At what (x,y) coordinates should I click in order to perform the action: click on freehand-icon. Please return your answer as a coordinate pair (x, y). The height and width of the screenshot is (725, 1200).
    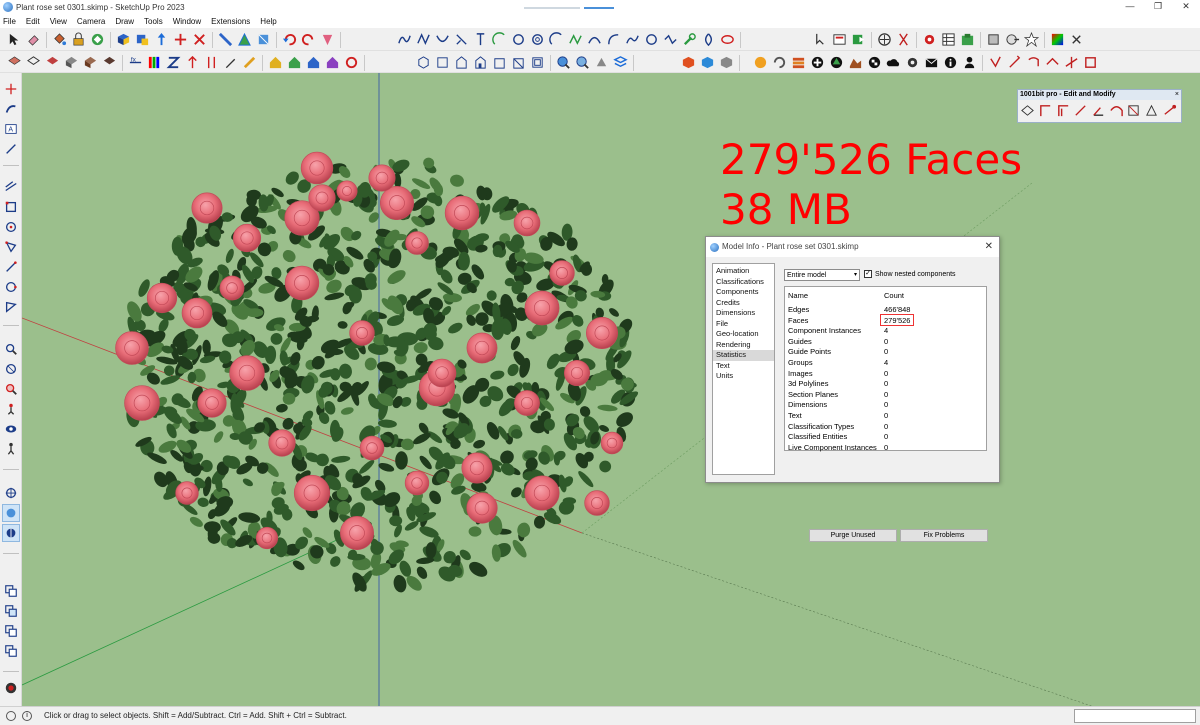
    Looking at the image, I should click on (11, 109).